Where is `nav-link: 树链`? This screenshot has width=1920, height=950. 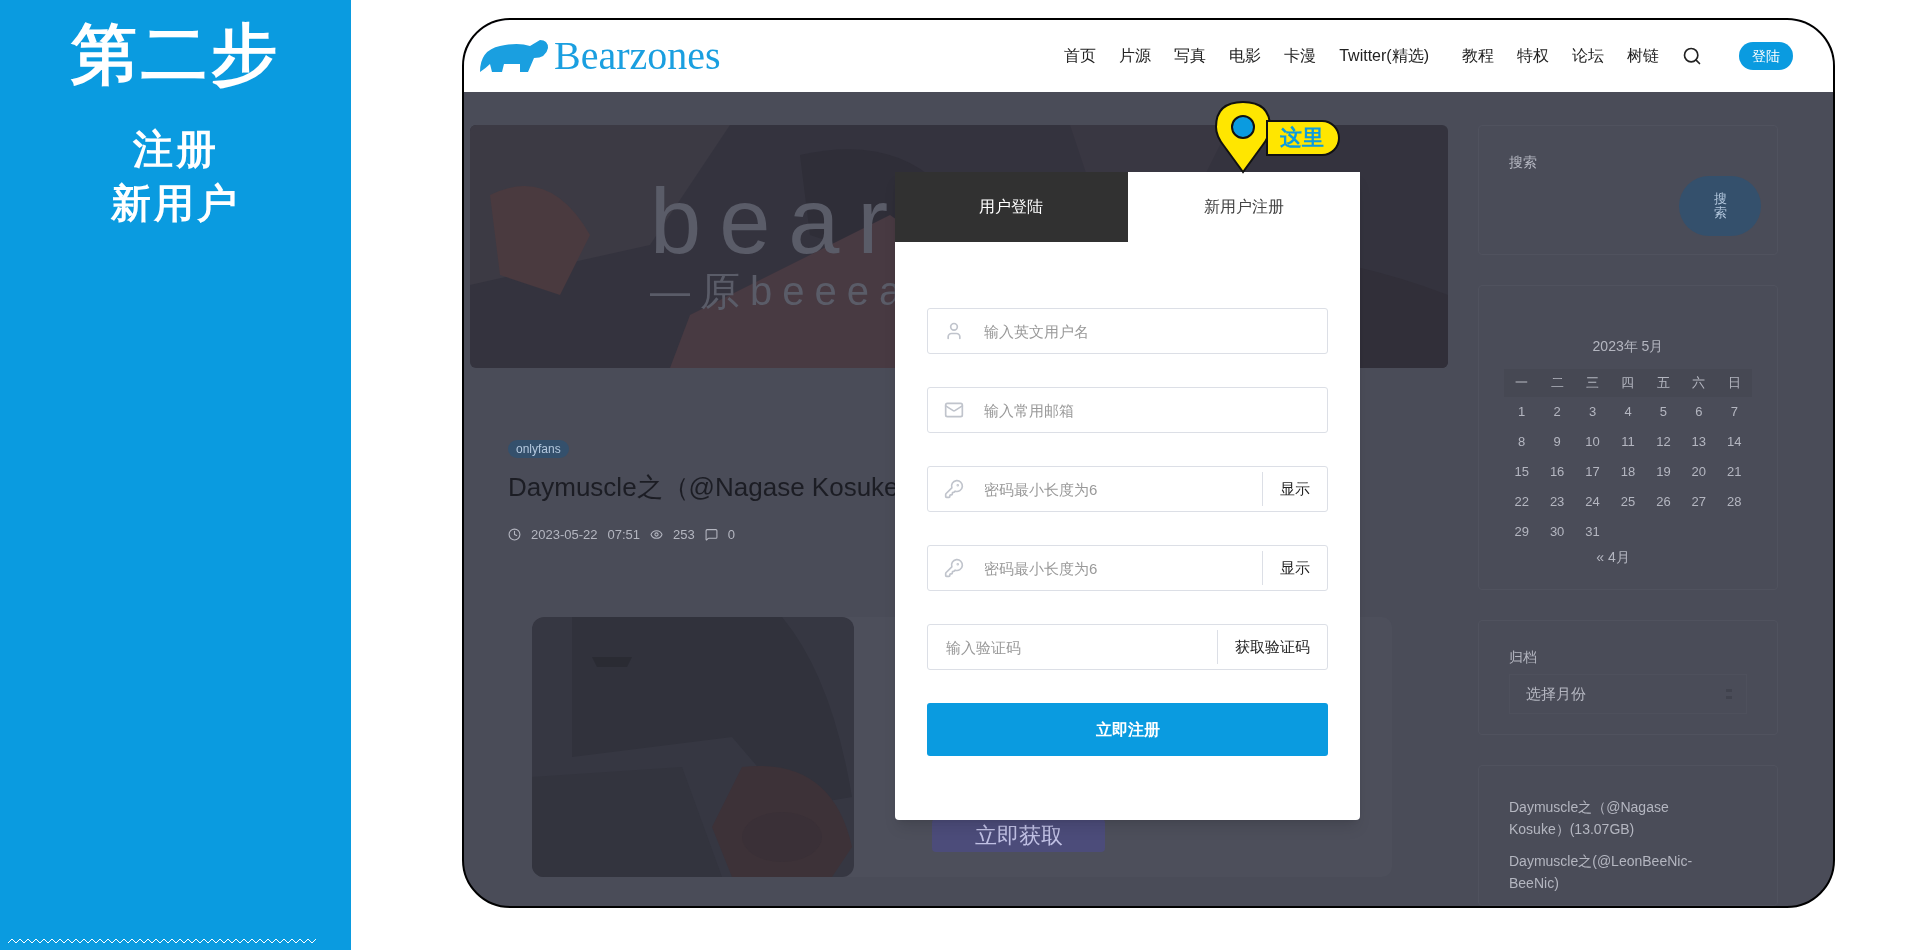
nav-link: 树链 is located at coordinates (1643, 56).